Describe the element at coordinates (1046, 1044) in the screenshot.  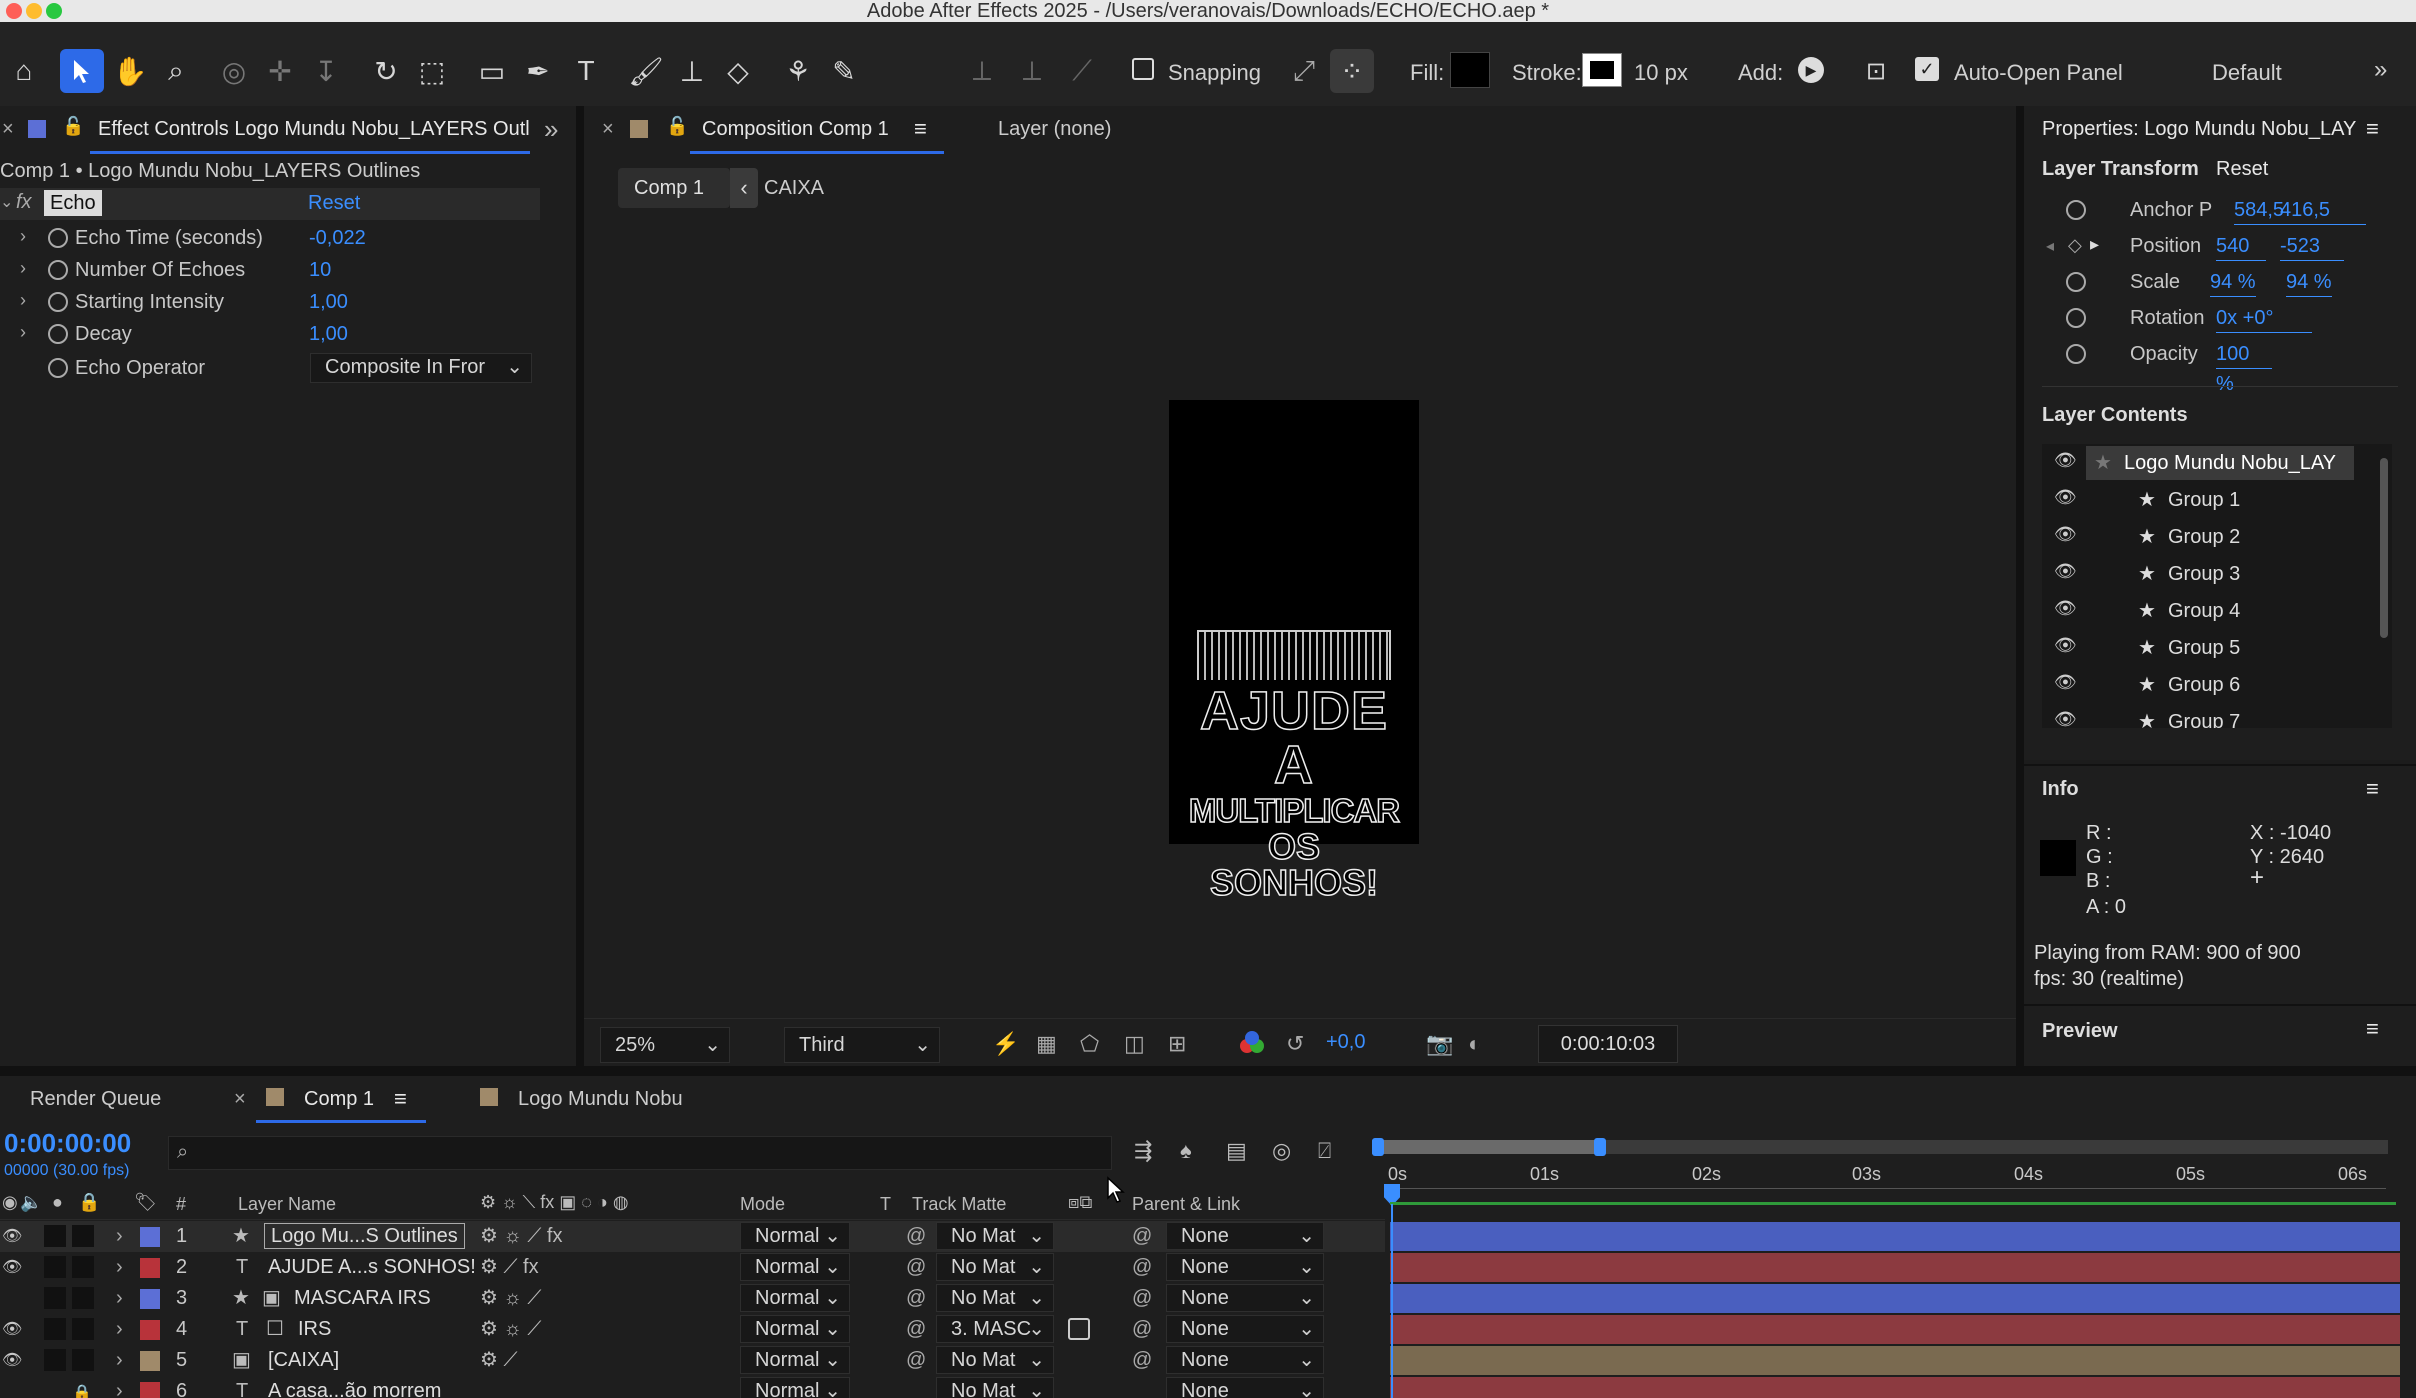
I see `transparency-grid-icon: ▦` at that location.